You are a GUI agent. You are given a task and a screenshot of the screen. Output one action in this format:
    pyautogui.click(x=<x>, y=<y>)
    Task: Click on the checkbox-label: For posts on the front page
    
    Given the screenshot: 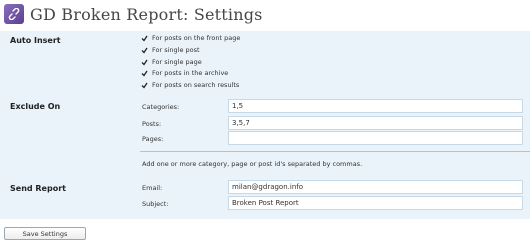 What is the action you would take?
    pyautogui.click(x=196, y=38)
    